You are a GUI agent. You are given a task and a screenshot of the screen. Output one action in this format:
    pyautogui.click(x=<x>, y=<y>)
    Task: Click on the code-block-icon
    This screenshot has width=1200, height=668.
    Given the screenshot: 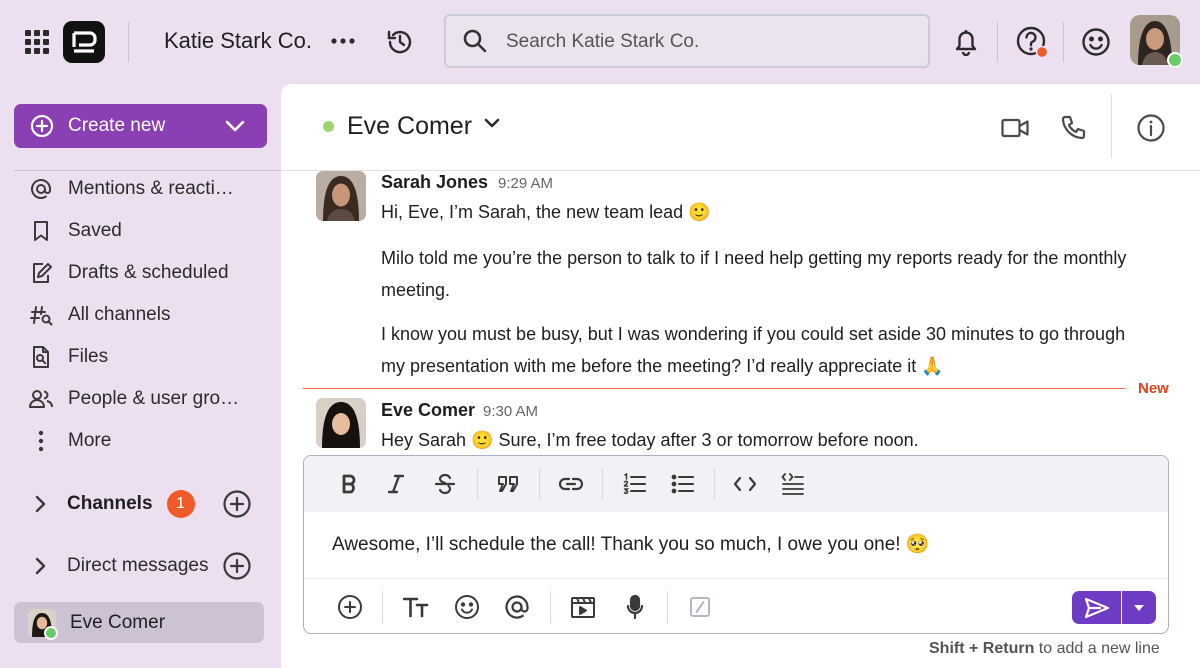 What is the action you would take?
    pyautogui.click(x=793, y=484)
    